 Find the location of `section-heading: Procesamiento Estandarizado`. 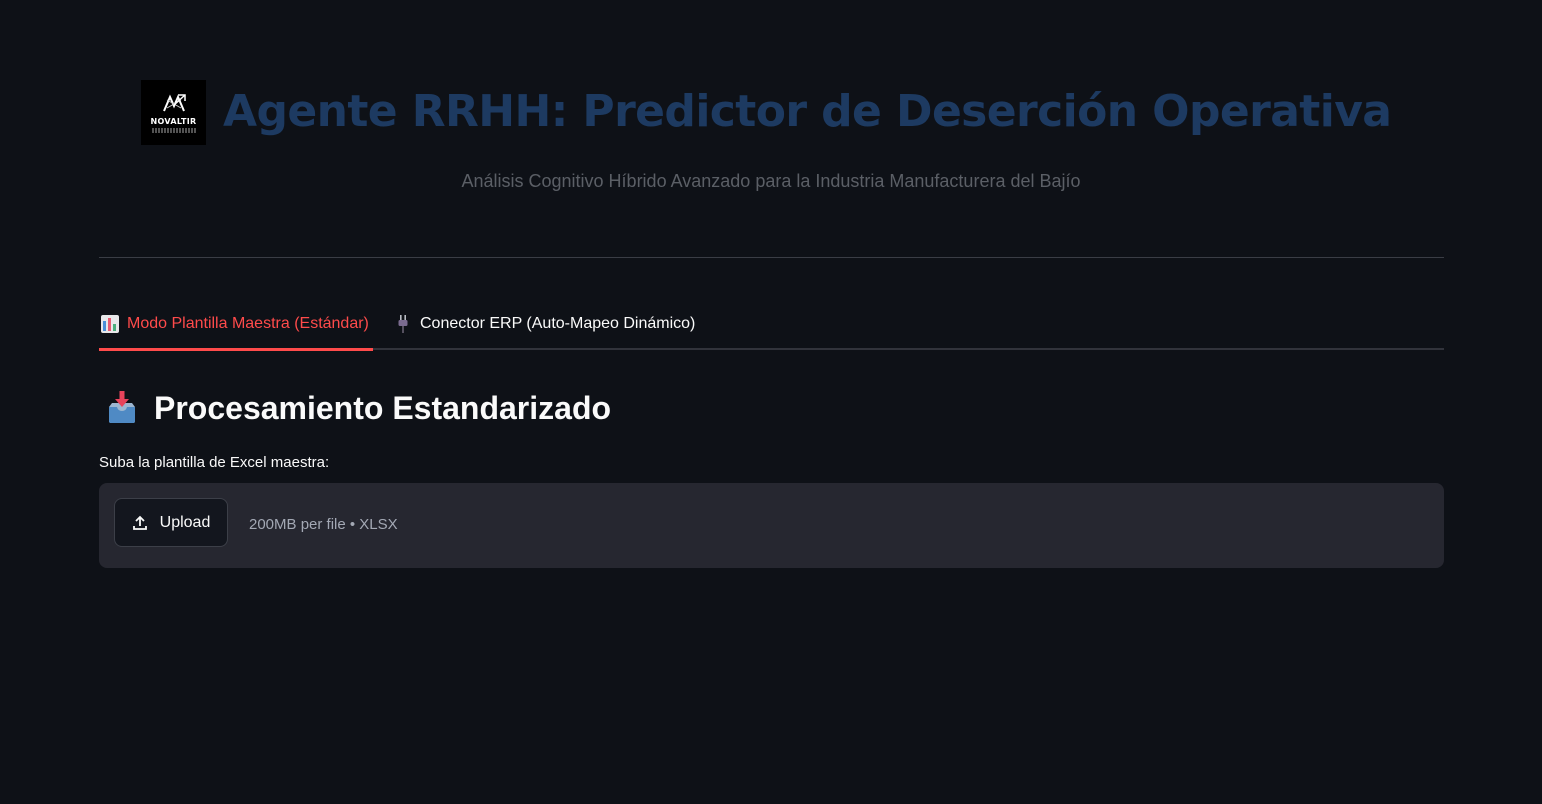

section-heading: Procesamiento Estandarizado is located at coordinates (358, 408).